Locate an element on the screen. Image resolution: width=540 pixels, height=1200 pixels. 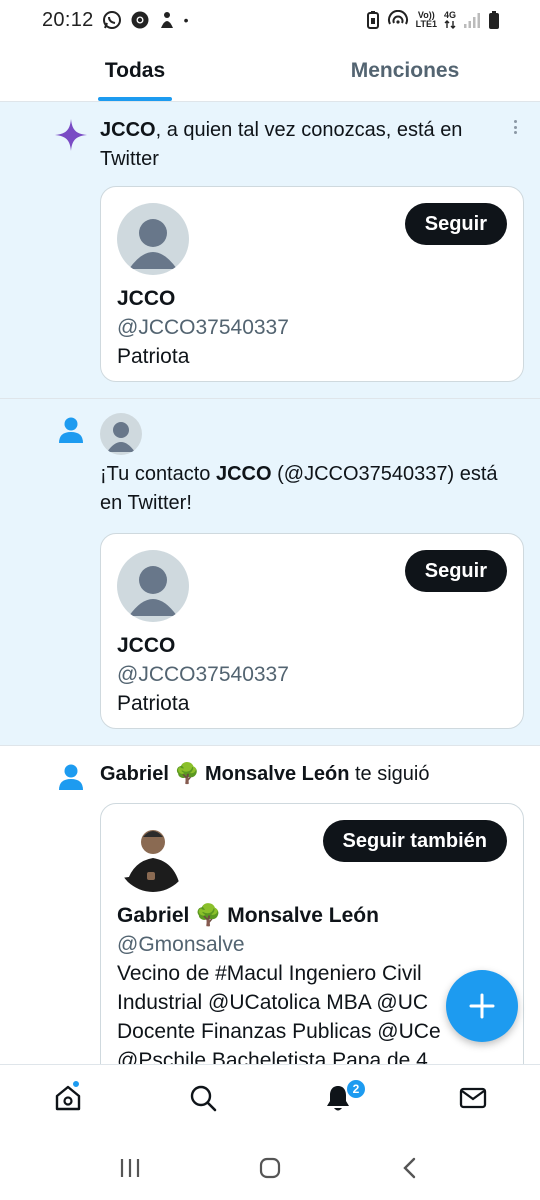
nav-search is located at coordinates (202, 1101).